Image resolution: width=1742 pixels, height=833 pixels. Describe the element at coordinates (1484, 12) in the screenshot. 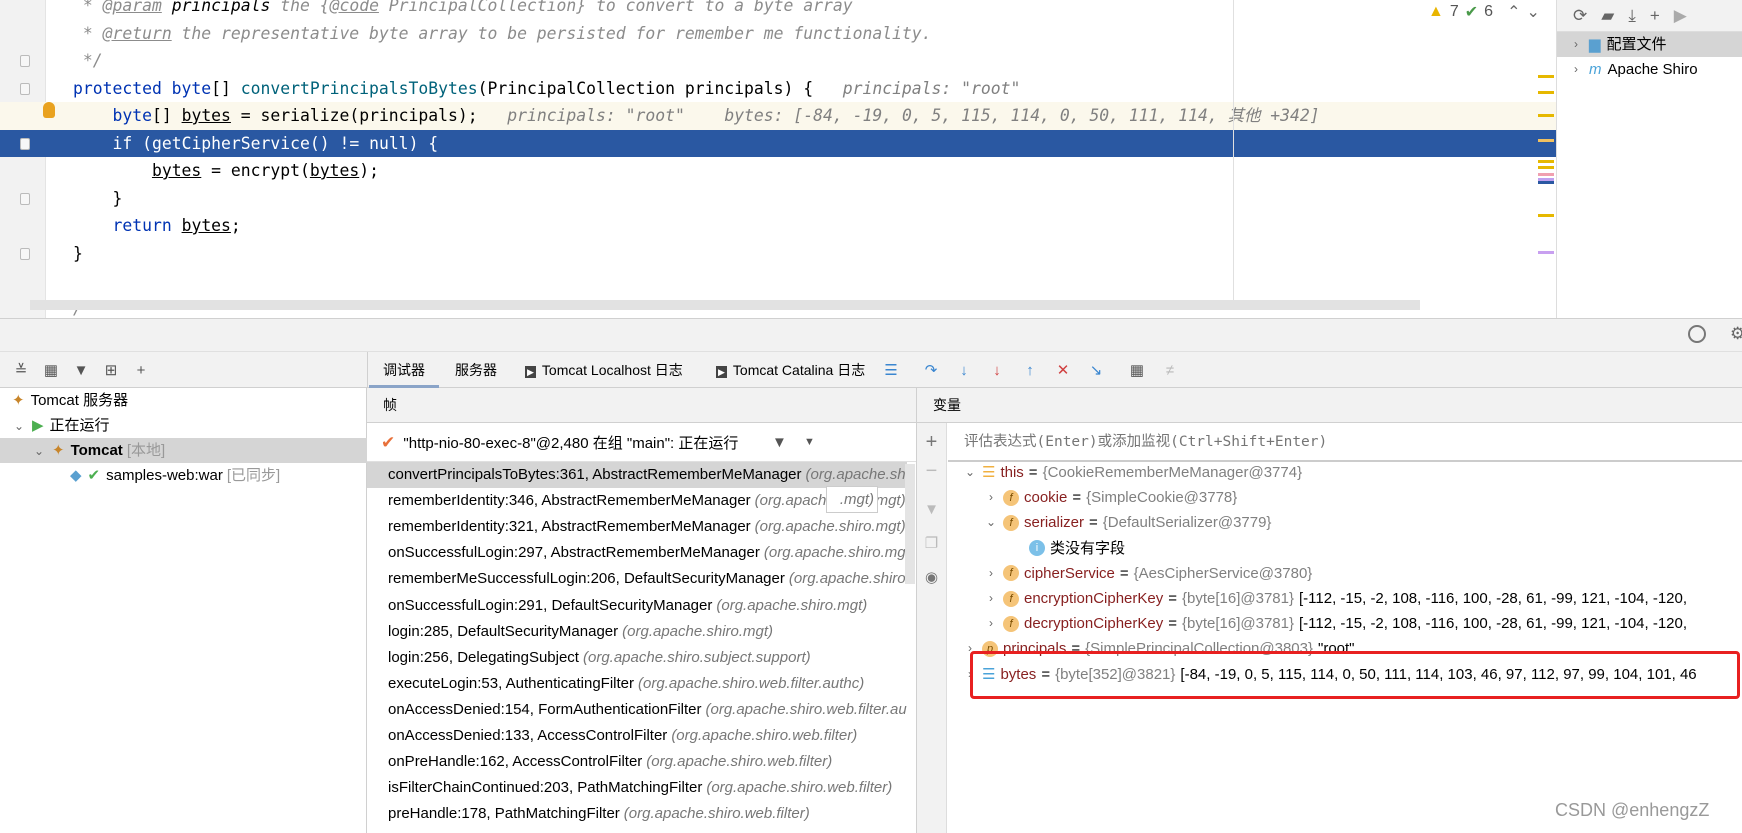

I see `inspection-widget: ▲ 7 ✔ 6 ⌃ ⌄` at that location.